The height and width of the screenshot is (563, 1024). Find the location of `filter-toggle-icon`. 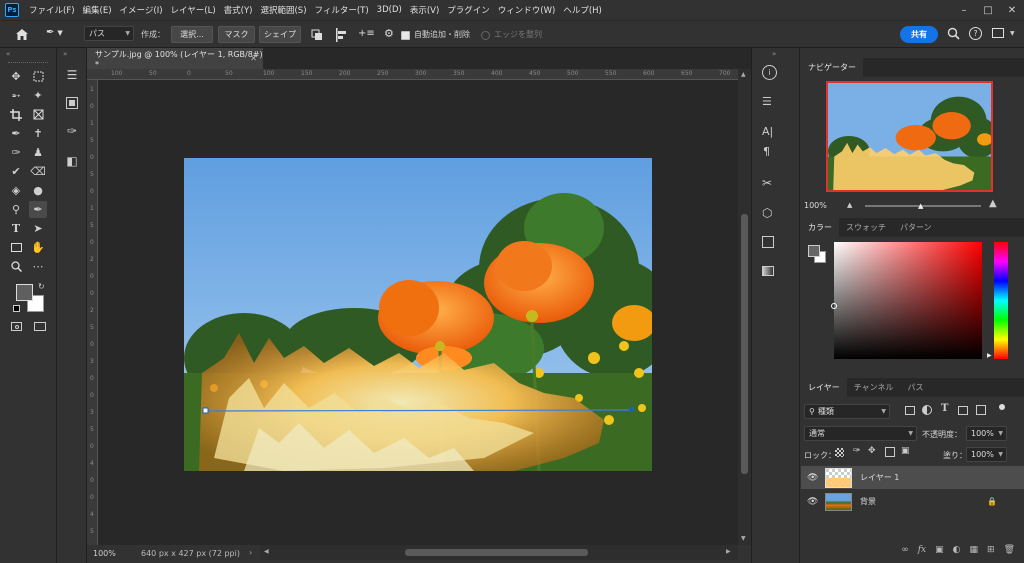

filter-toggle-icon is located at coordinates (1002, 407).